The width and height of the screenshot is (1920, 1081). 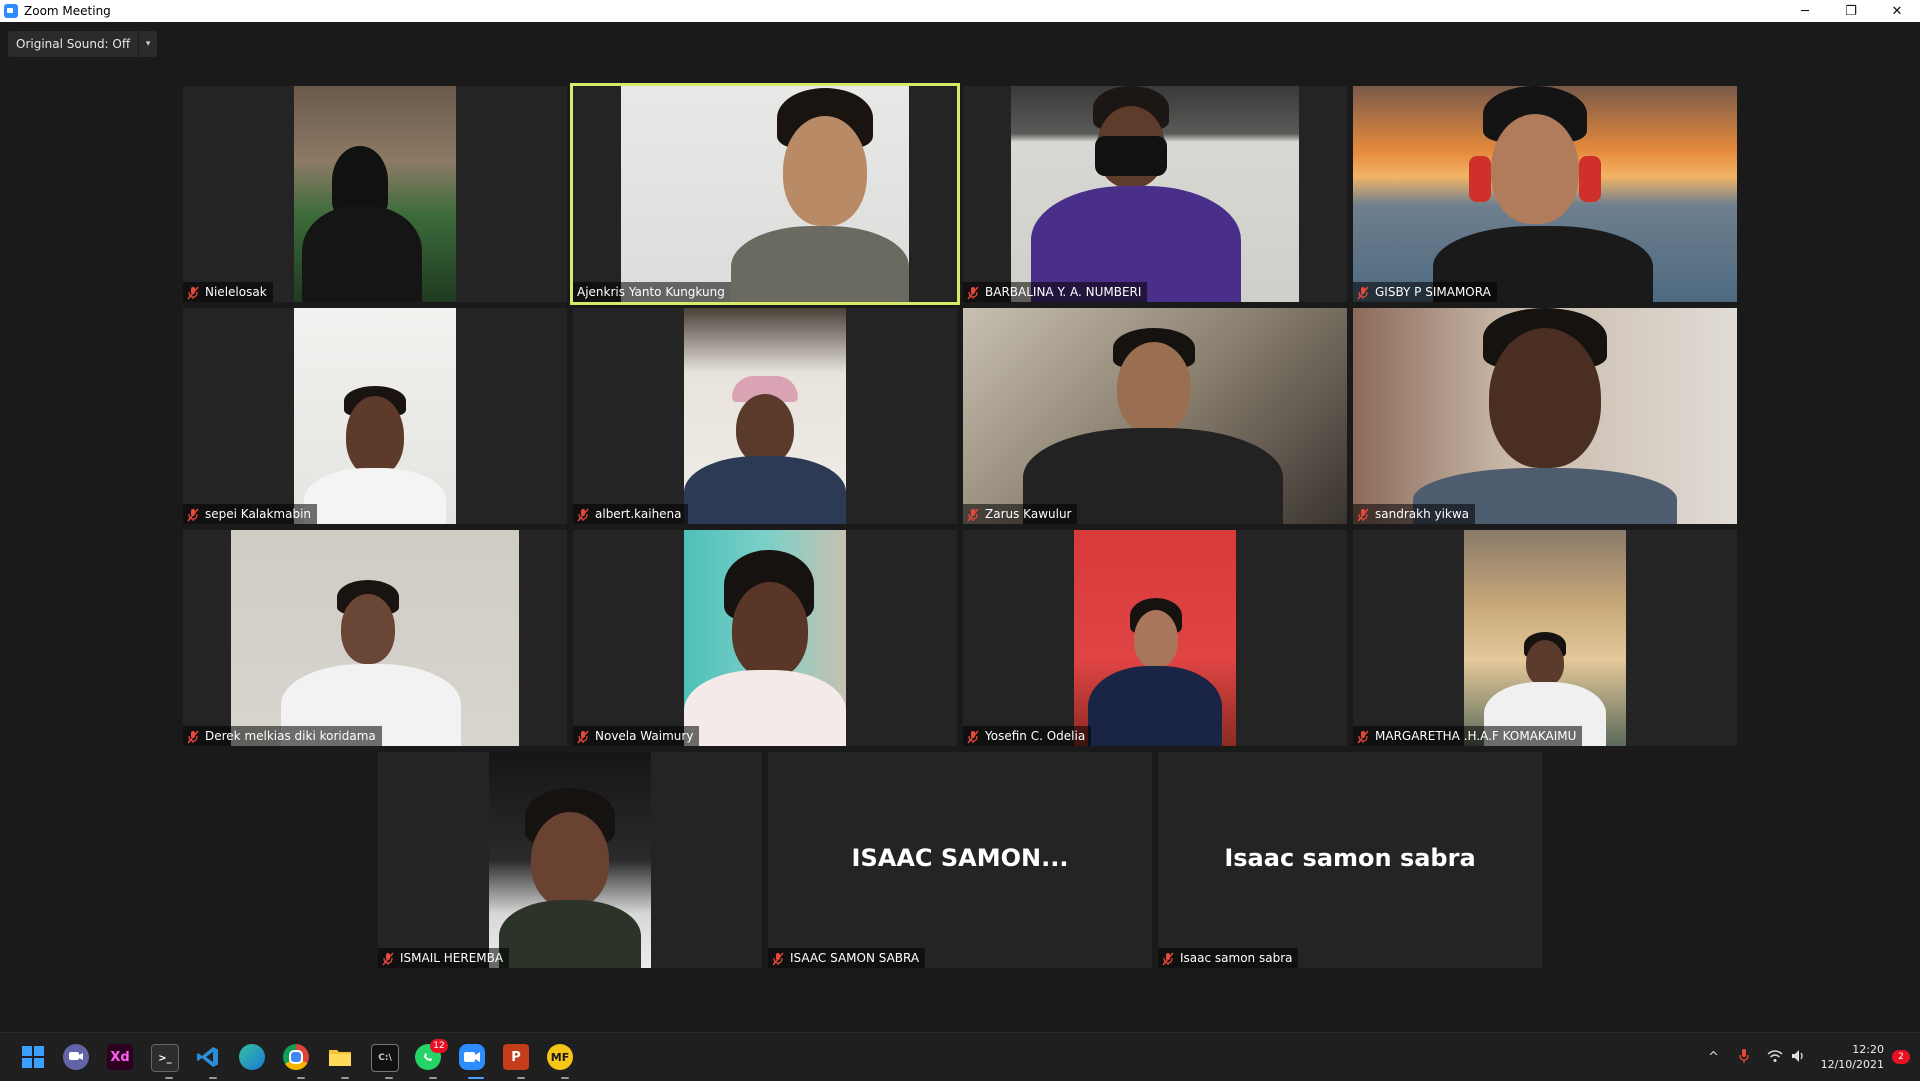 I want to click on participant-nametag: ISMAIL HEREMBA, so click(x=444, y=958).